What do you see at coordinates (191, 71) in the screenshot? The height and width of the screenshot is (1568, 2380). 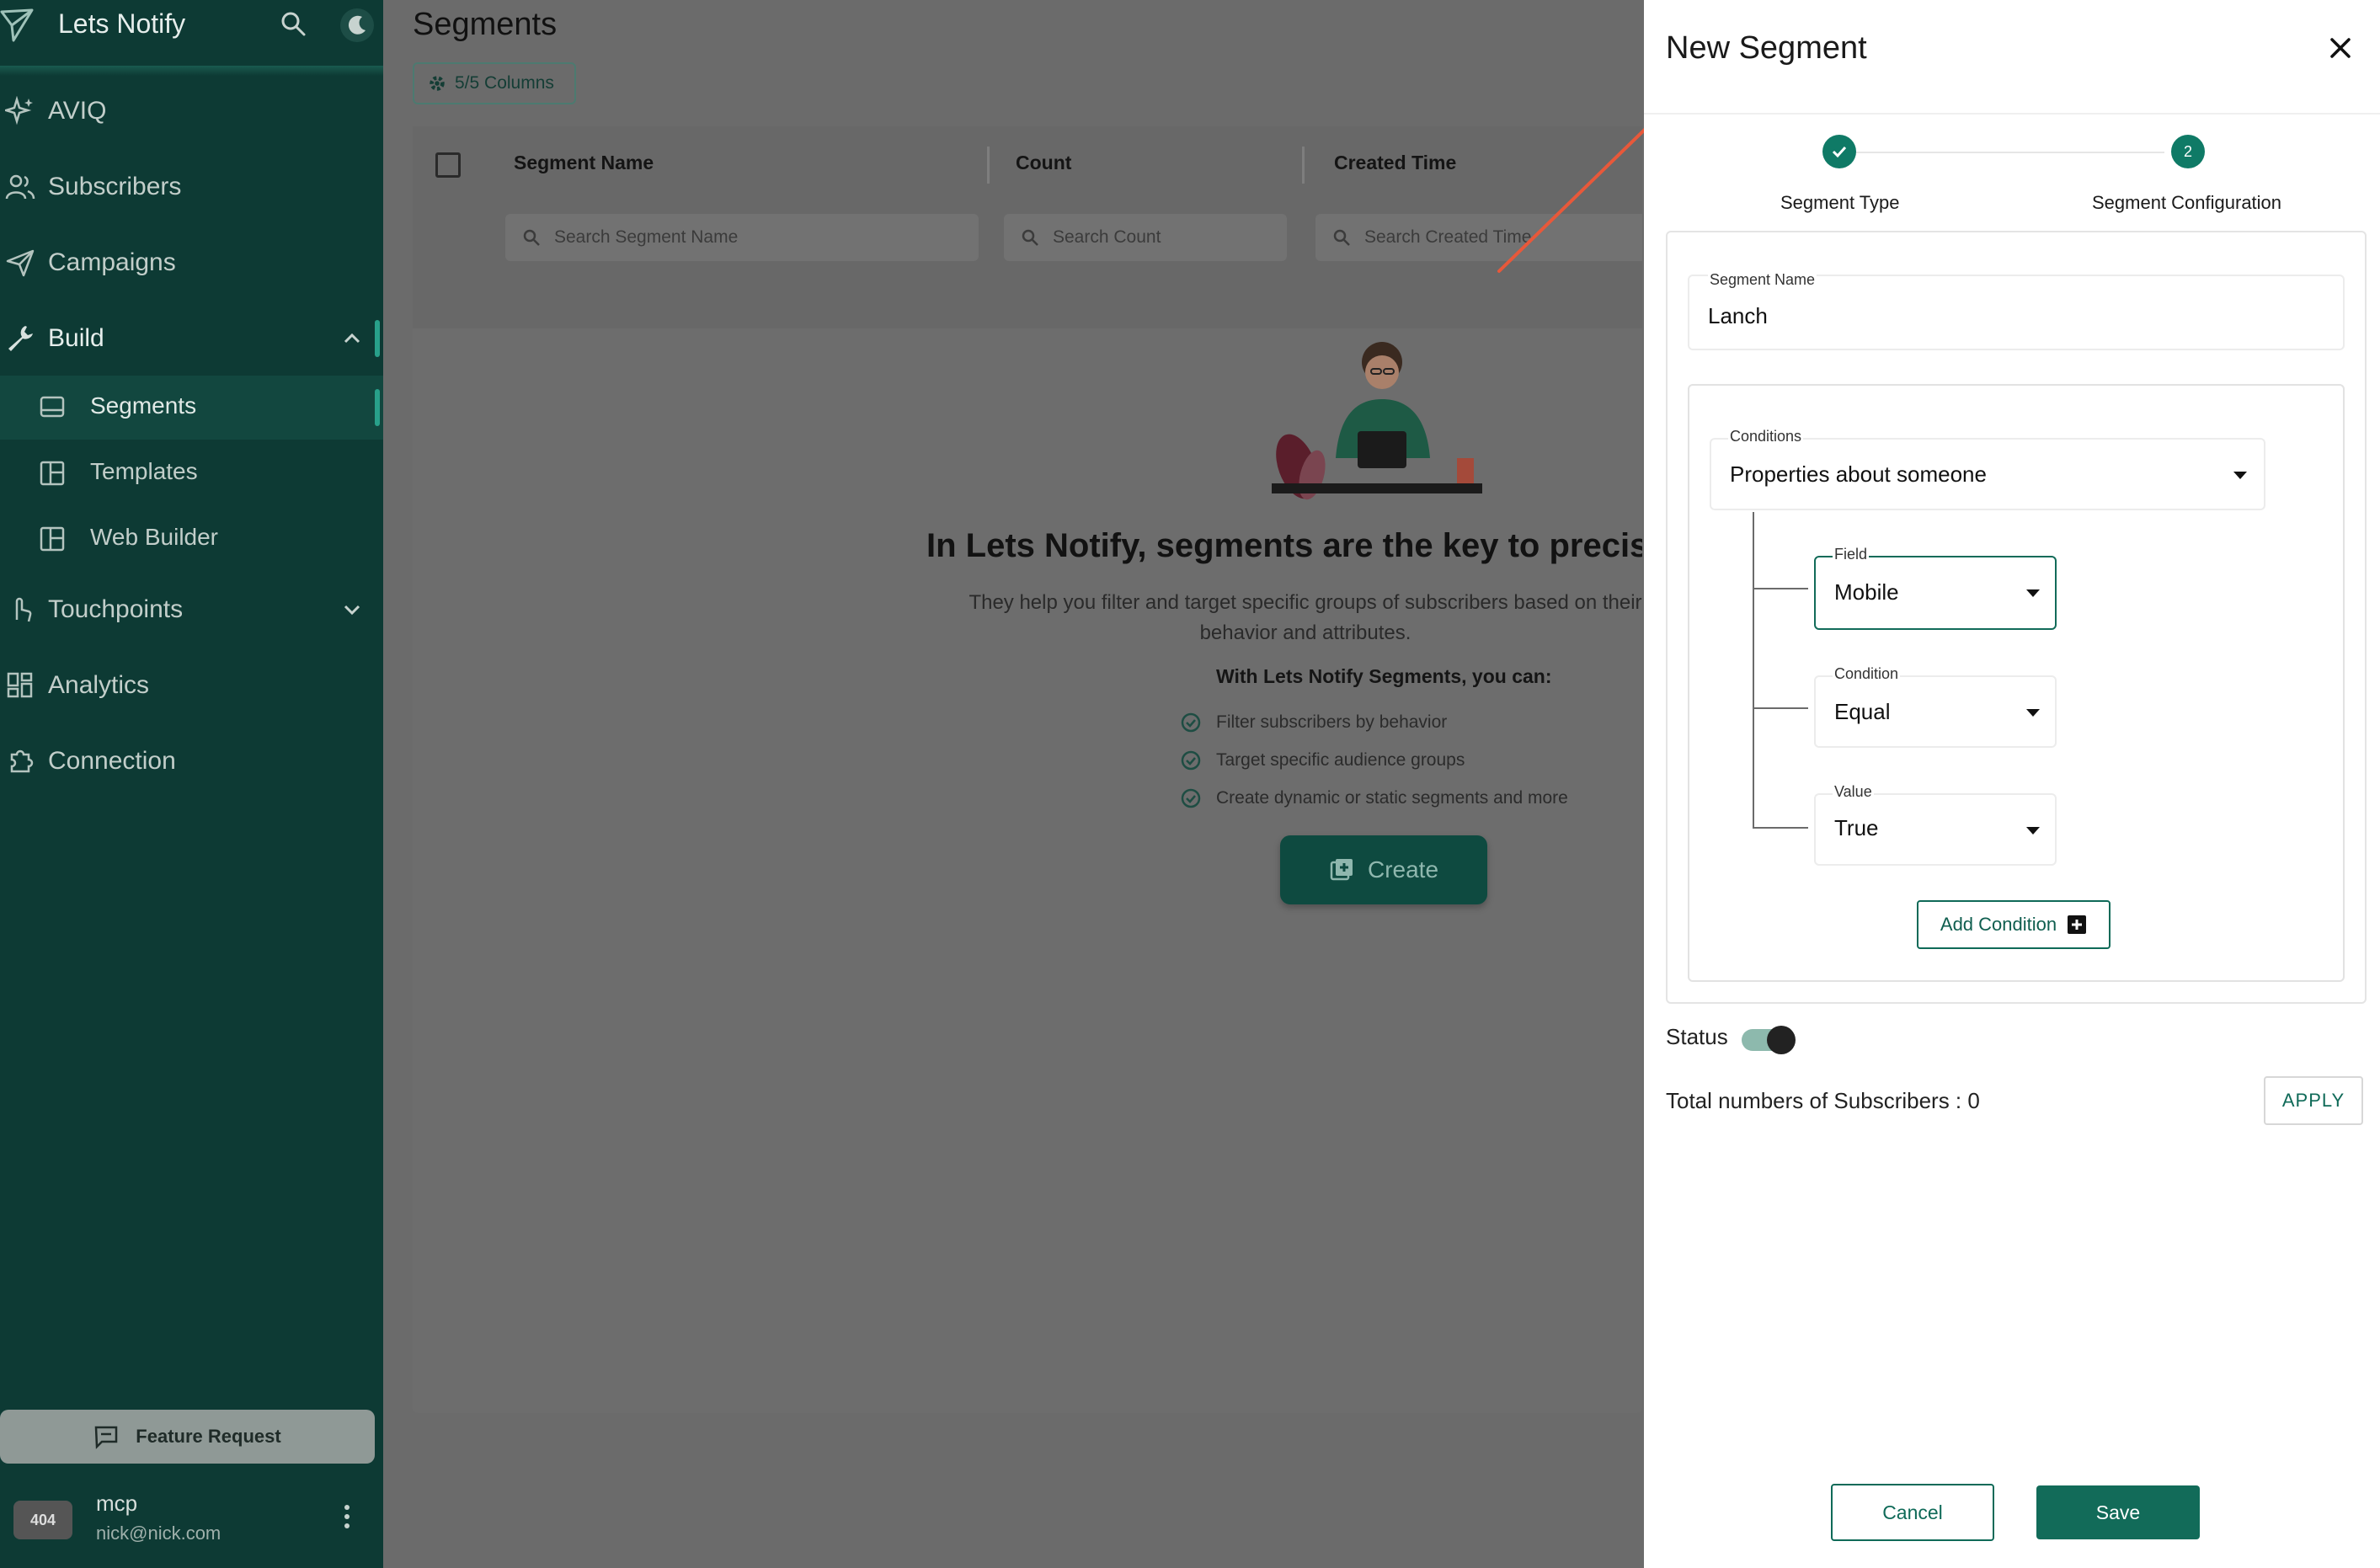 I see `brand-divider` at bounding box center [191, 71].